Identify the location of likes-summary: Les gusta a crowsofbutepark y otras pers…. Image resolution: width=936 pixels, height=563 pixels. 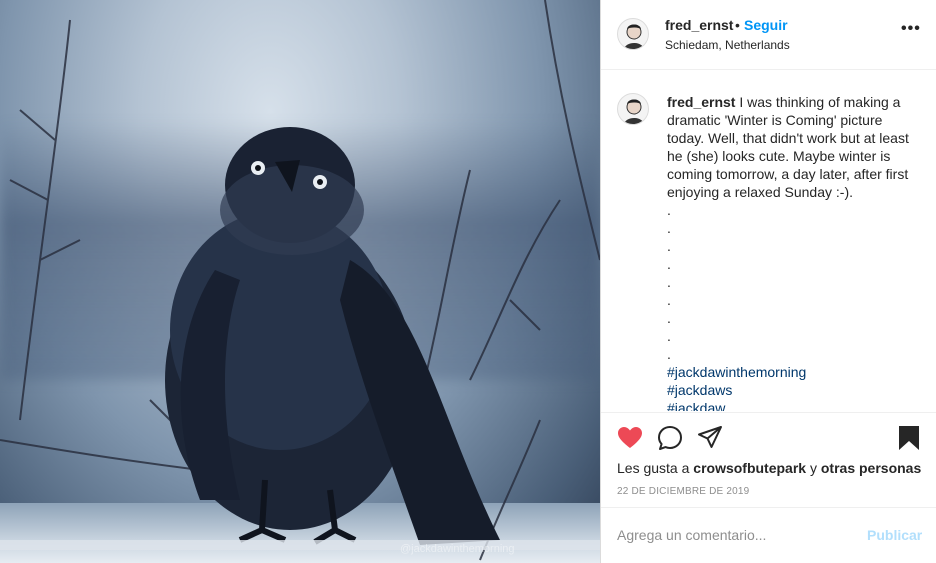
(769, 468).